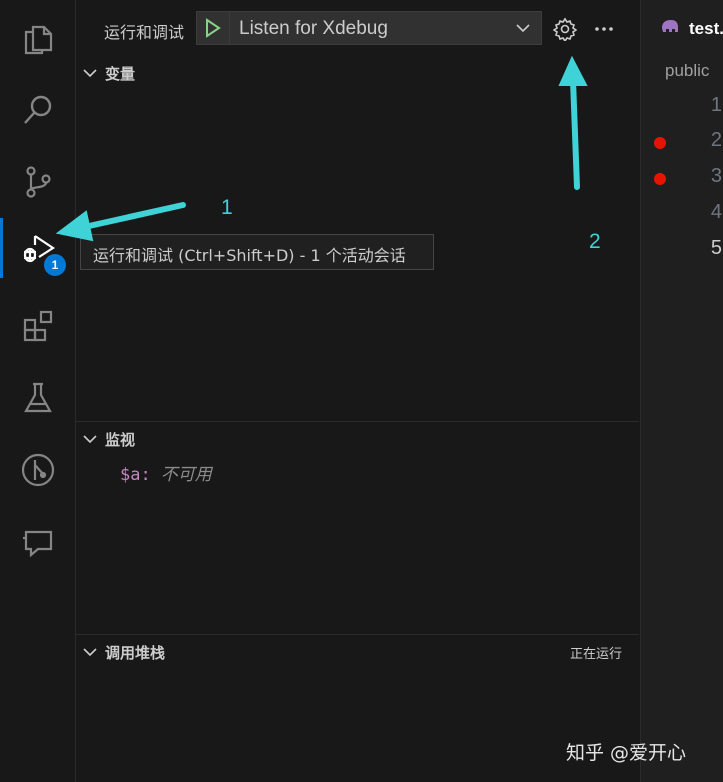 The height and width of the screenshot is (782, 723). What do you see at coordinates (687, 71) in the screenshot?
I see `breadcrumb: public` at bounding box center [687, 71].